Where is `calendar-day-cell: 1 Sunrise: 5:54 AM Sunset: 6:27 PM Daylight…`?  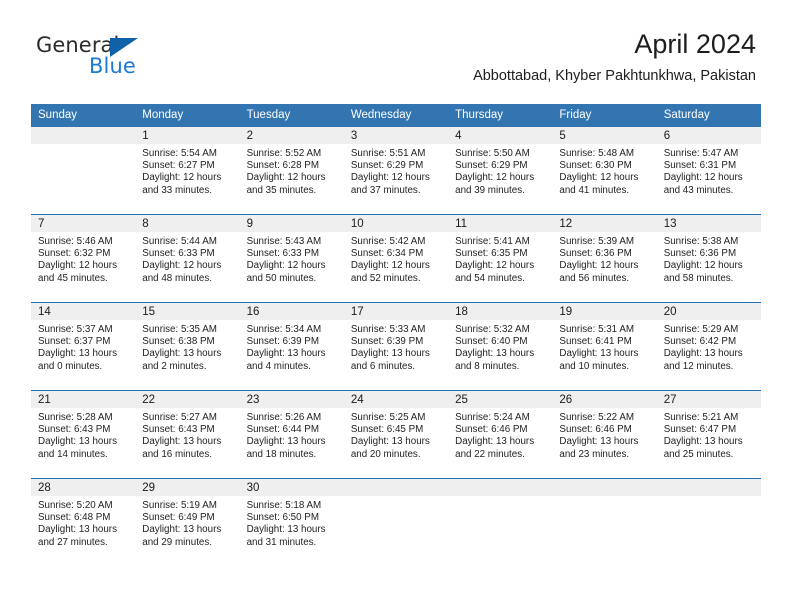
calendar-day-cell: 1 Sunrise: 5:54 AM Sunset: 6:27 PM Daylight… is located at coordinates (187, 171).